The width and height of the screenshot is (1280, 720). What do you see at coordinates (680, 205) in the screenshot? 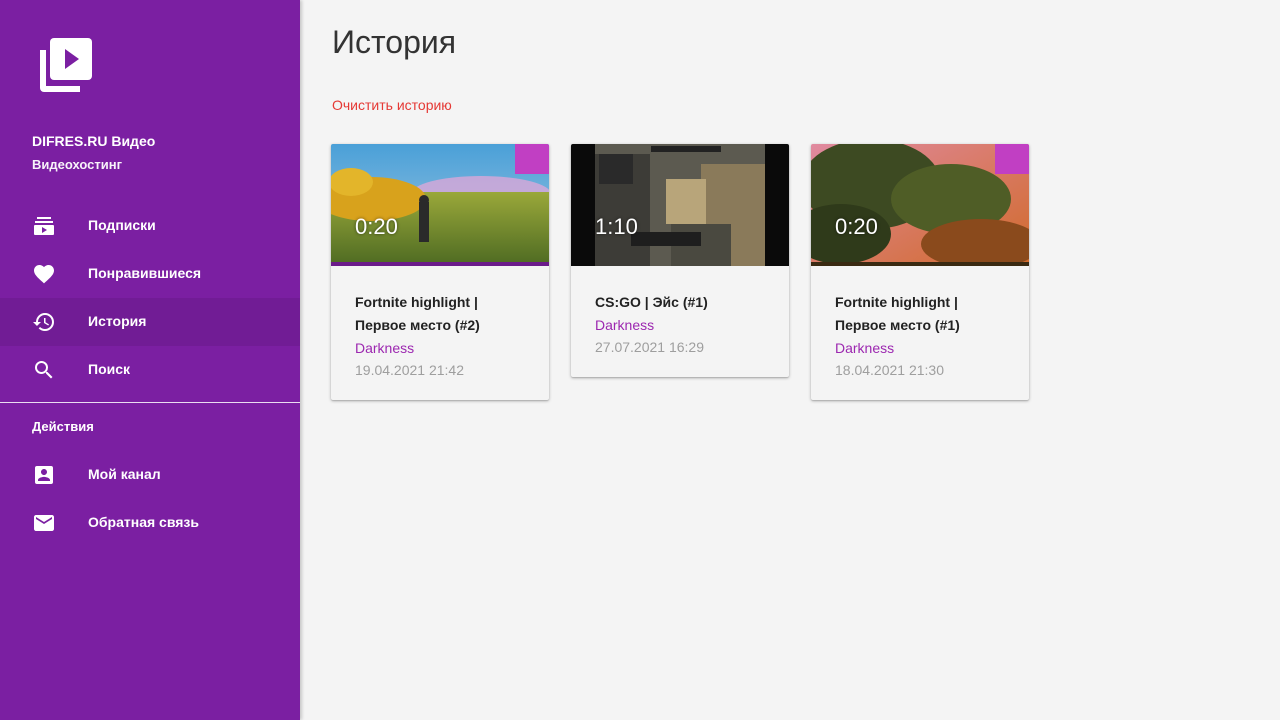
I see `video-thumbnail: 1:10` at bounding box center [680, 205].